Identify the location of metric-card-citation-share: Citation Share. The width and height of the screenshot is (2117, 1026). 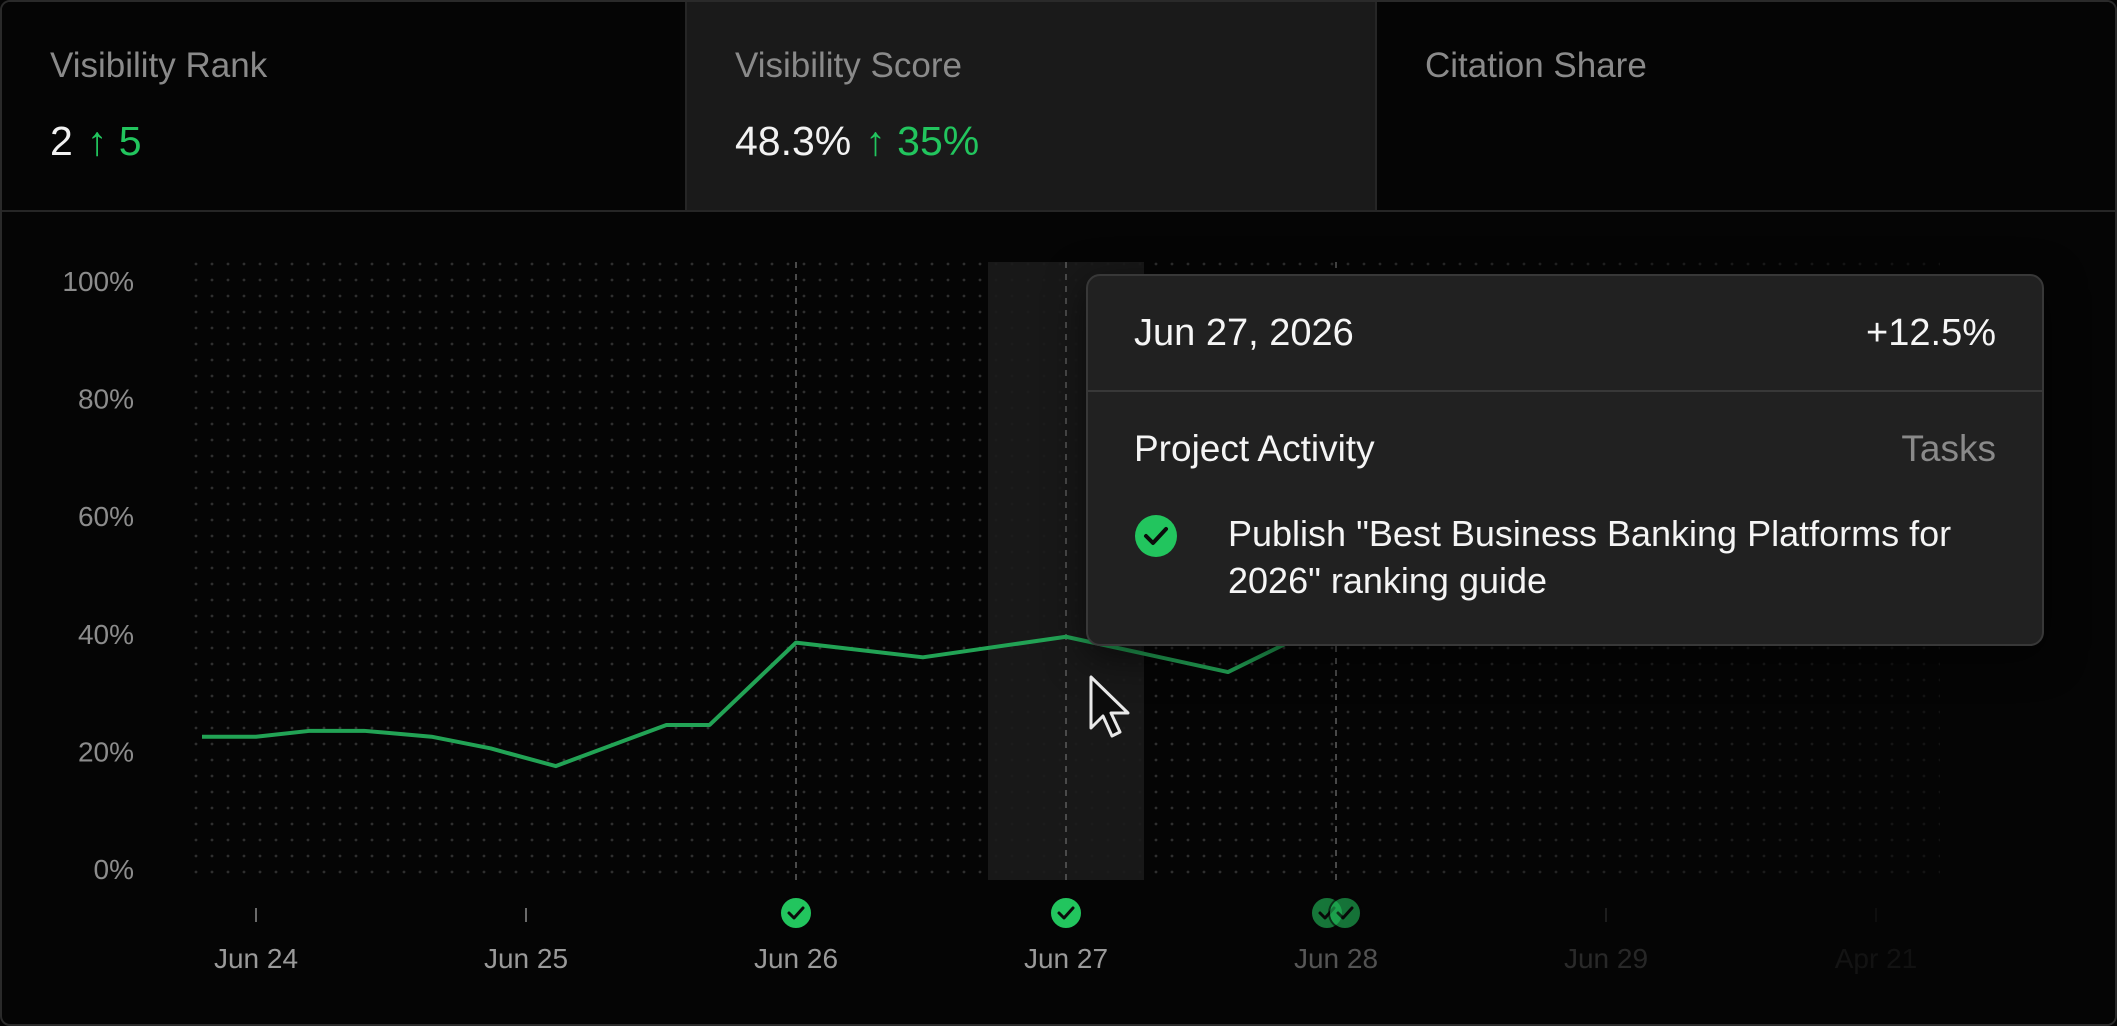
(1746, 107).